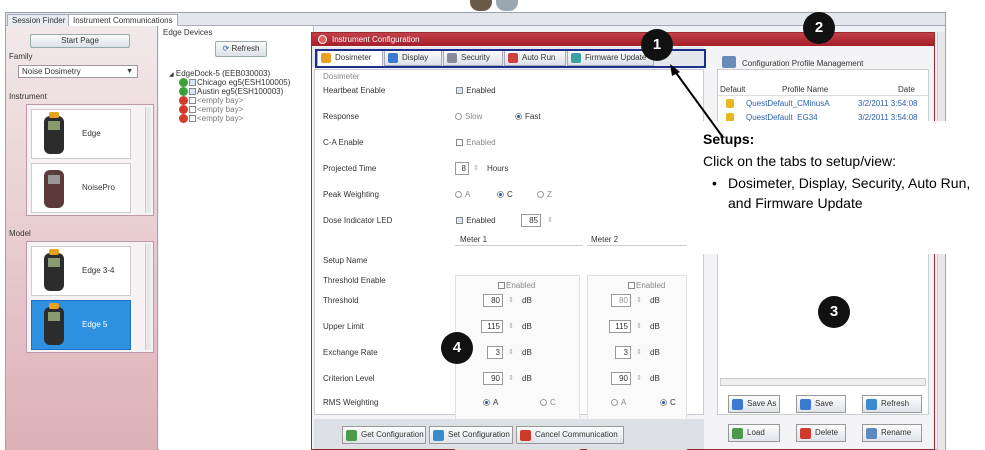 Image resolution: width=985 pixels, height=450 pixels. Describe the element at coordinates (544, 194) in the screenshot. I see `peak-z-radio: Z` at that location.